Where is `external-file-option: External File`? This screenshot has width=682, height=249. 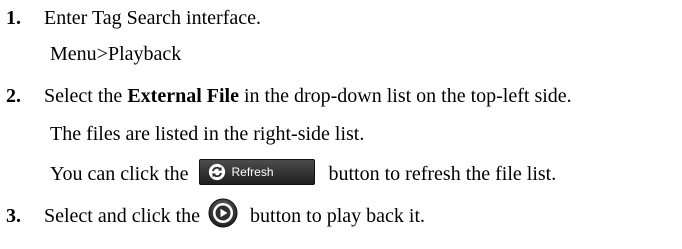
external-file-option: External File is located at coordinates (183, 96).